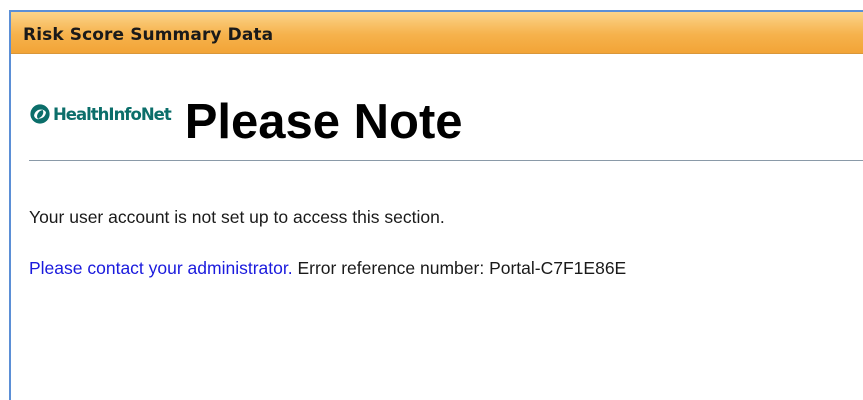 This screenshot has height=400, width=863. What do you see at coordinates (161, 268) in the screenshot?
I see `contact-administrator-link: Please contact your administrator.` at bounding box center [161, 268].